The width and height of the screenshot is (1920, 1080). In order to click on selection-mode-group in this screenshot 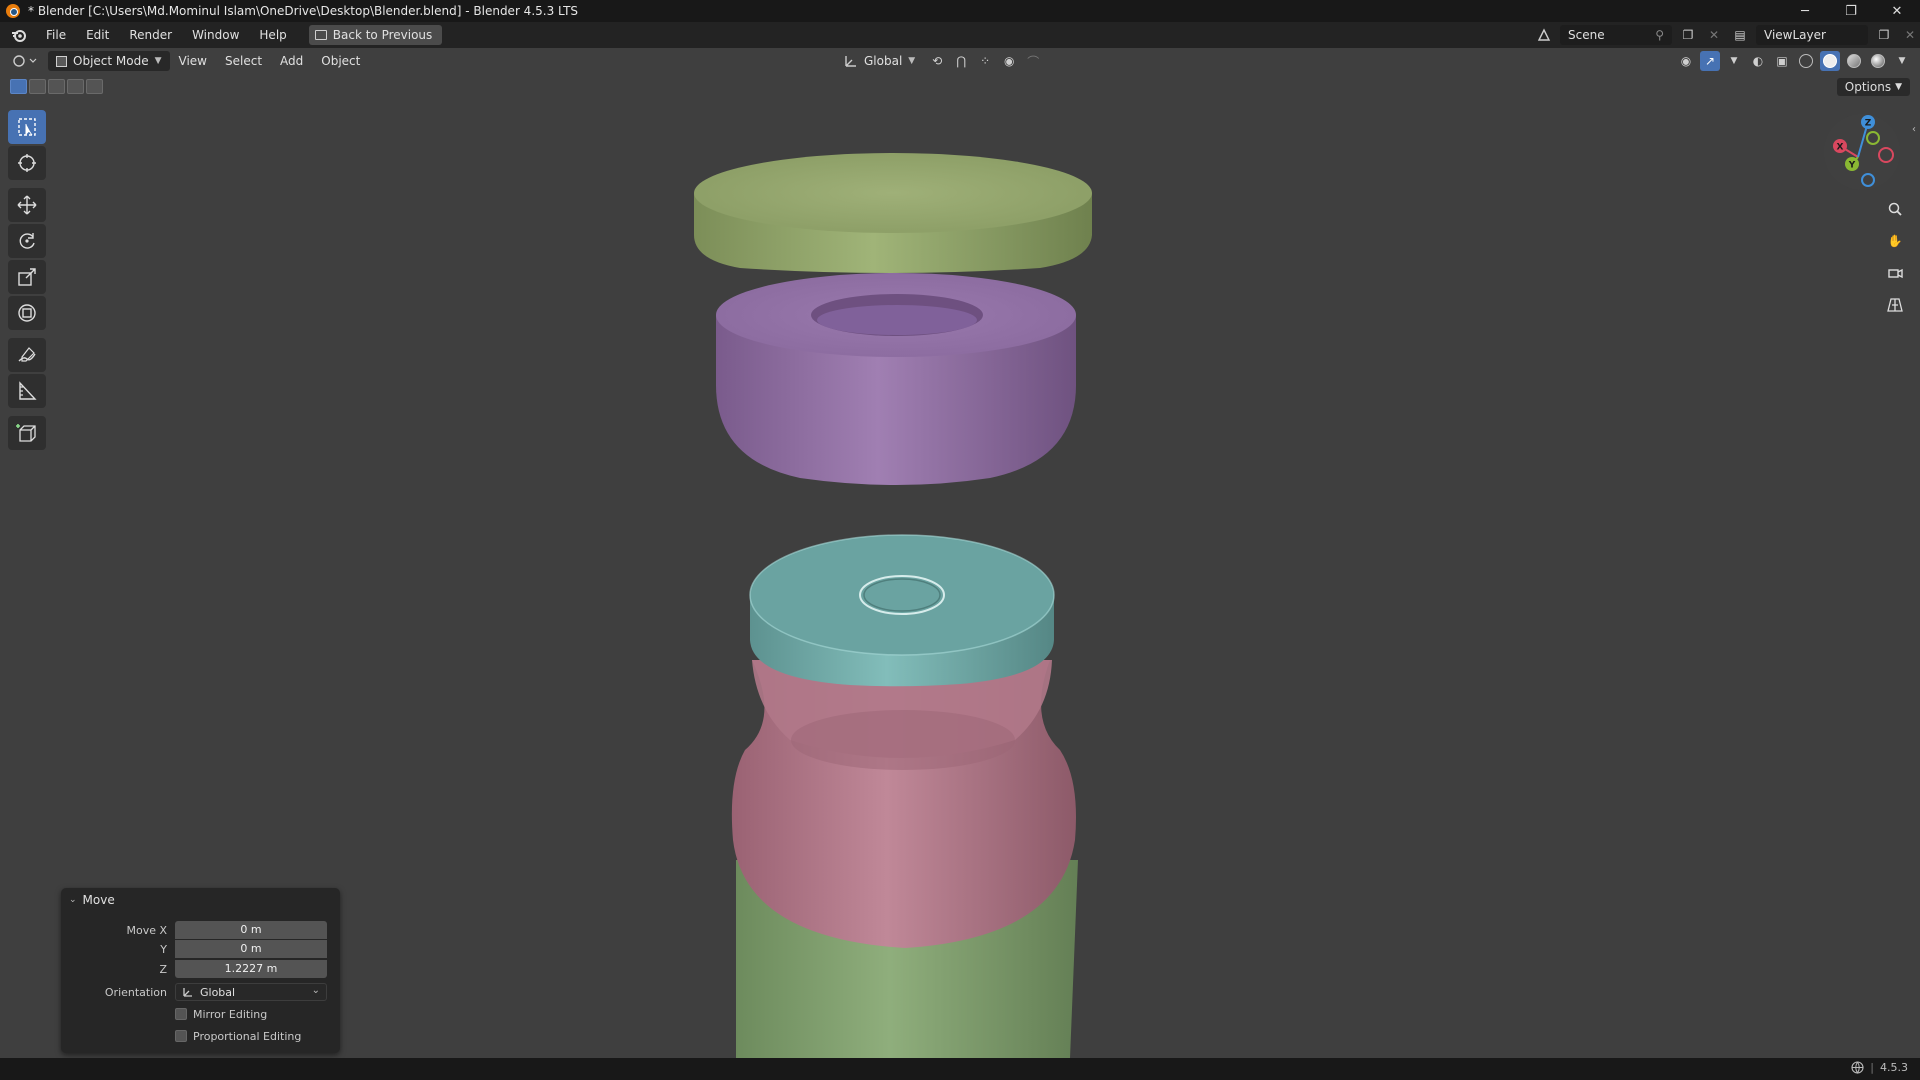, I will do `click(56, 86)`.